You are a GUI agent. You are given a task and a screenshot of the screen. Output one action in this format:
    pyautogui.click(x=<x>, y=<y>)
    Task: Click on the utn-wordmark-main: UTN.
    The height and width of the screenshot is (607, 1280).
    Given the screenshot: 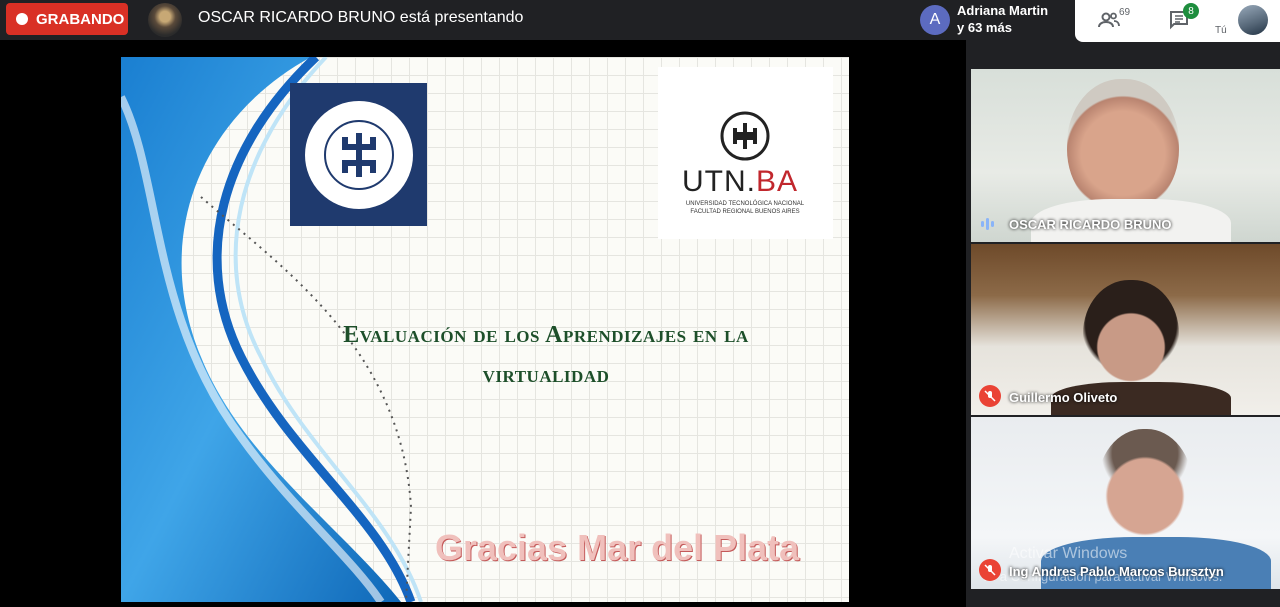 What is the action you would take?
    pyautogui.click(x=719, y=181)
    